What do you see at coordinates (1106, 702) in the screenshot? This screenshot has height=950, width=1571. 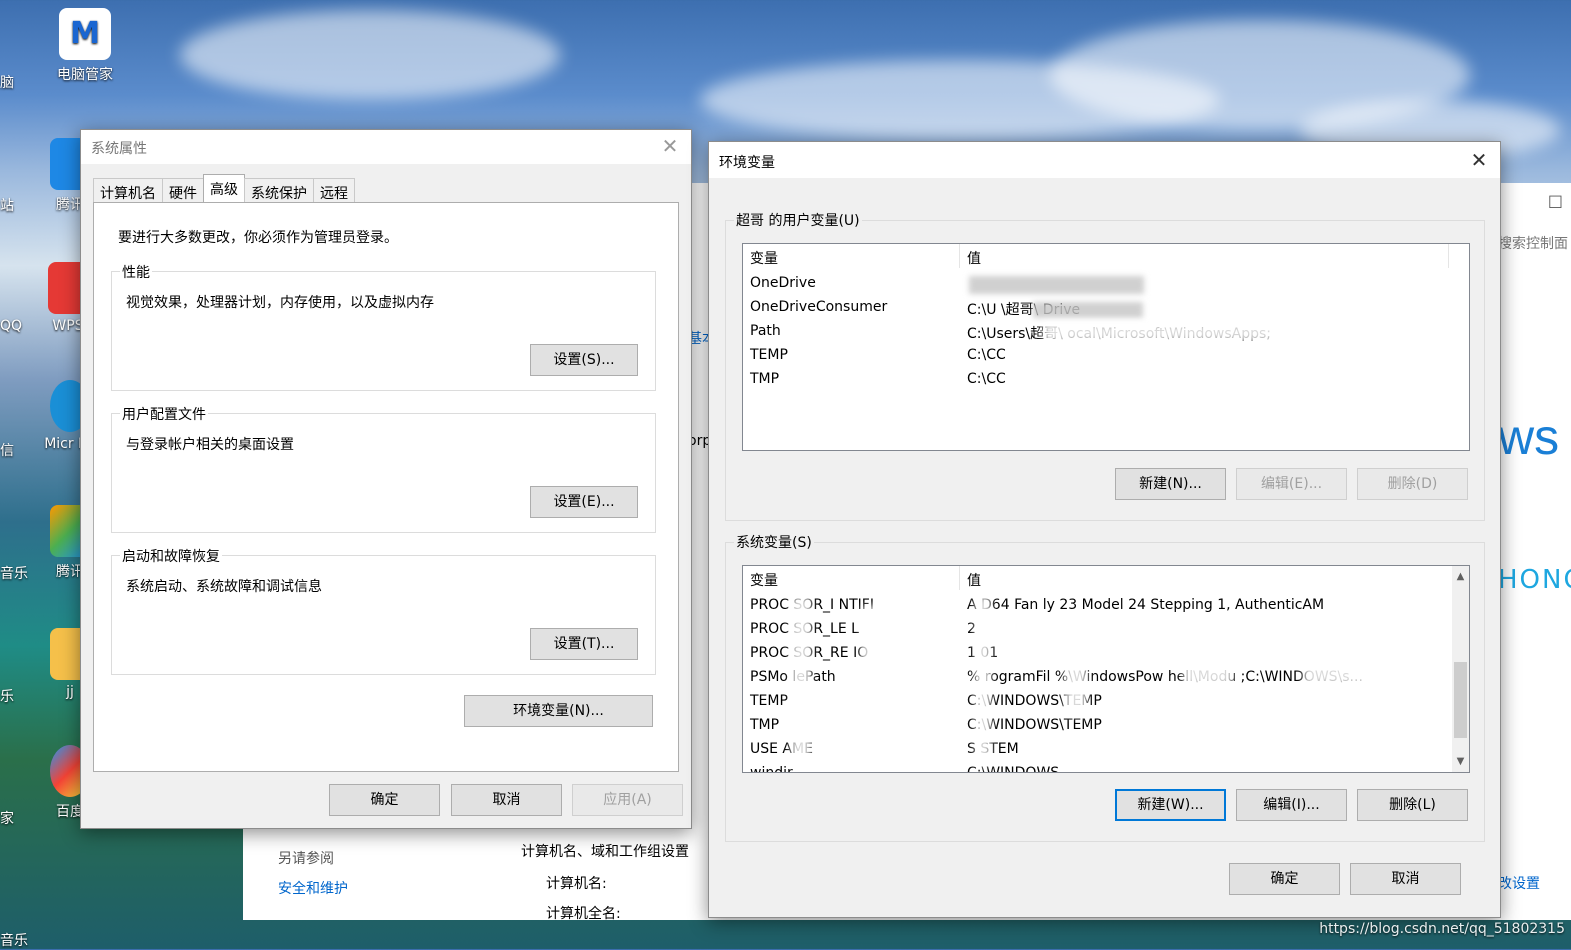 I see `list-item: TEMP C:\WINDOWS\TEMP` at bounding box center [1106, 702].